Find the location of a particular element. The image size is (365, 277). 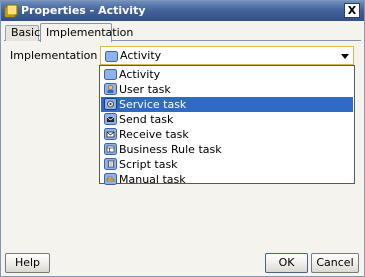

help-button: Help is located at coordinates (27, 263).